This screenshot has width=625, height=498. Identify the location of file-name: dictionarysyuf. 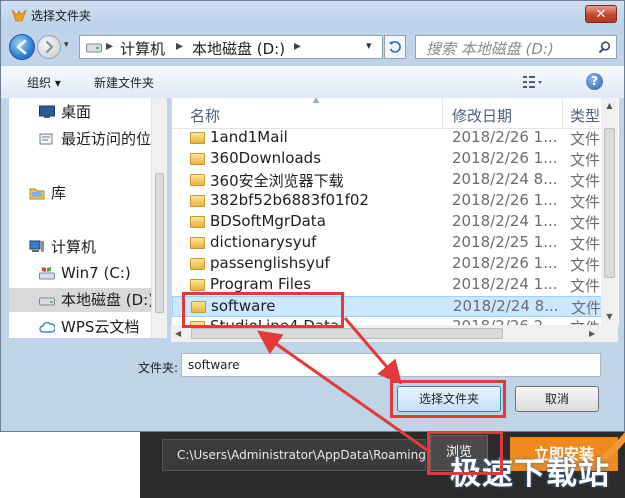
(263, 242).